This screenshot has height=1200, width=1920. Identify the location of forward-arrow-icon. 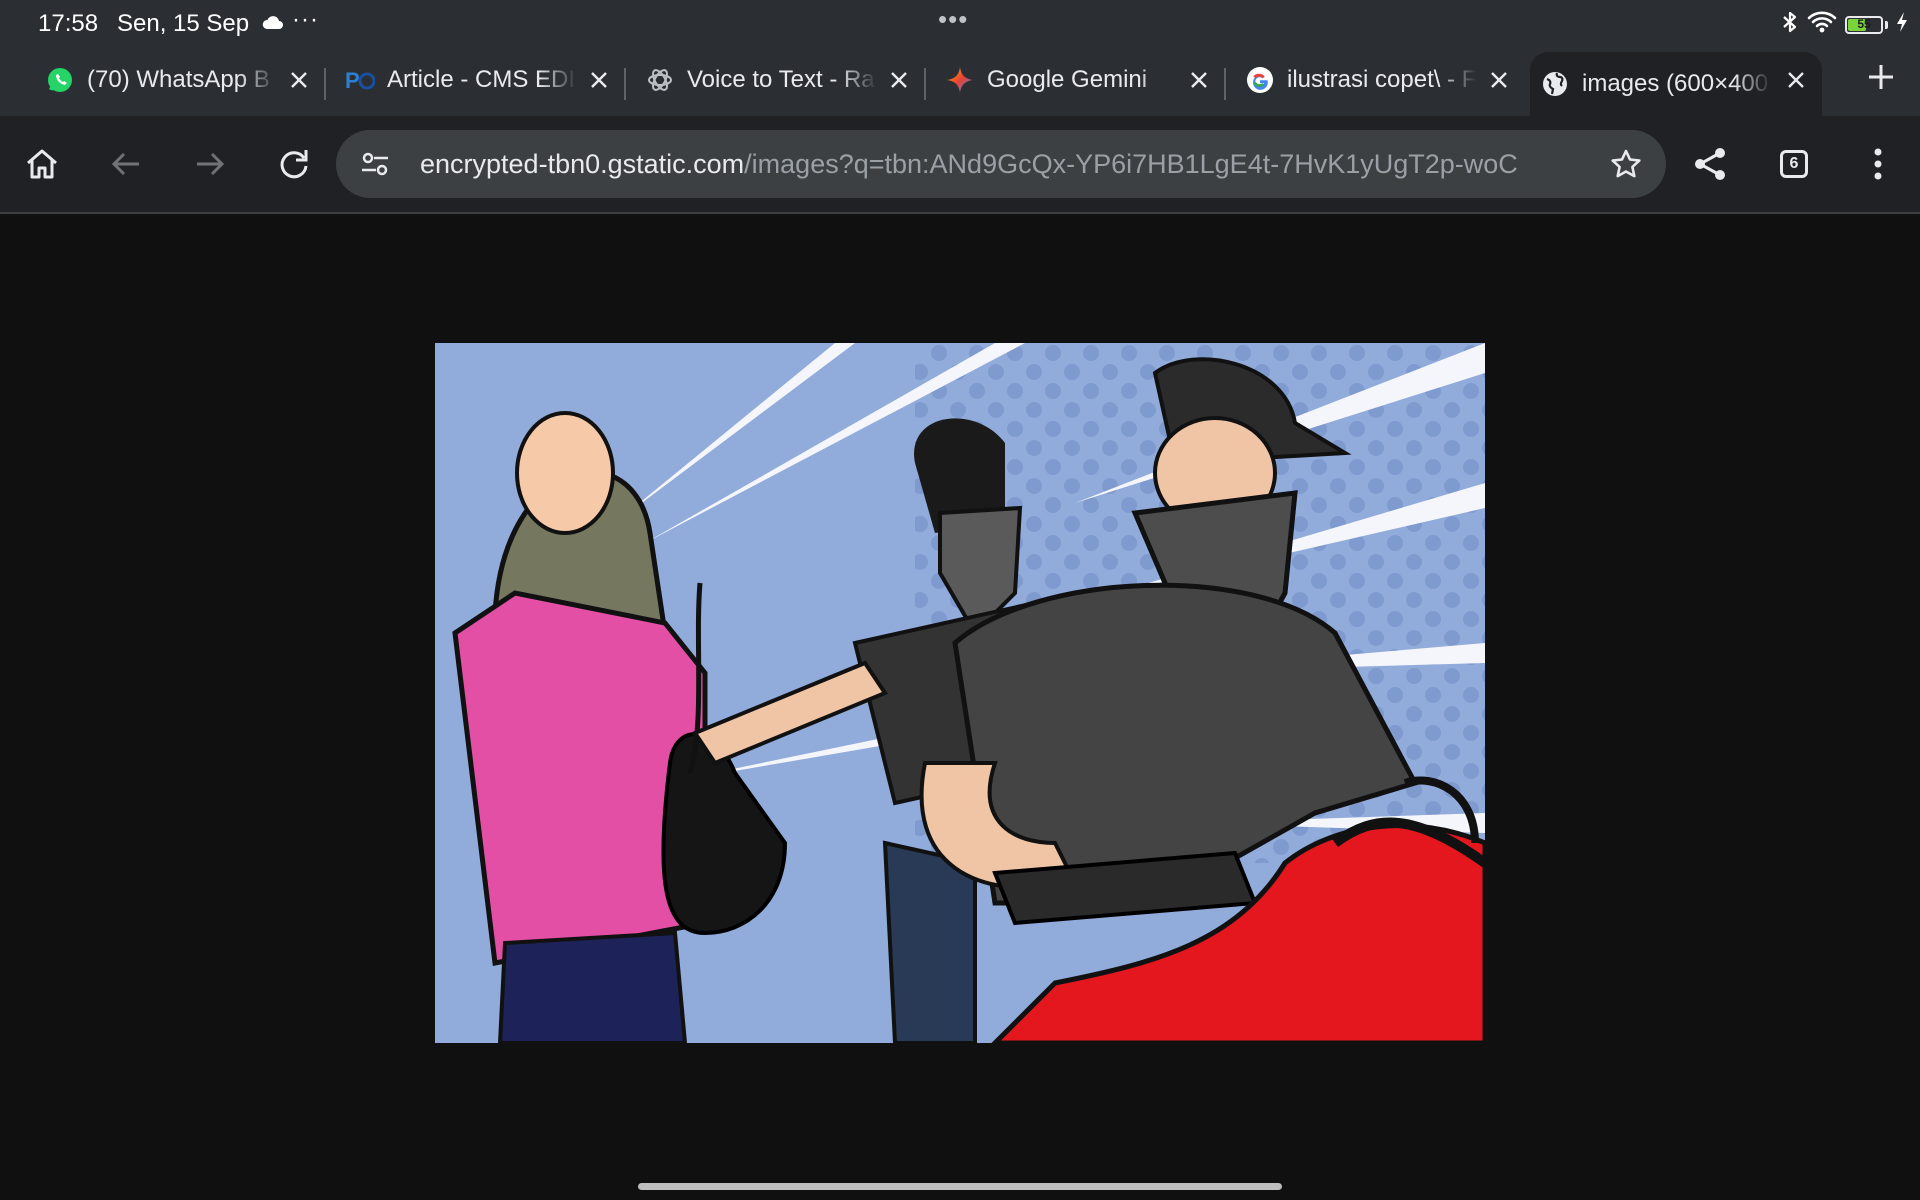
(210, 164).